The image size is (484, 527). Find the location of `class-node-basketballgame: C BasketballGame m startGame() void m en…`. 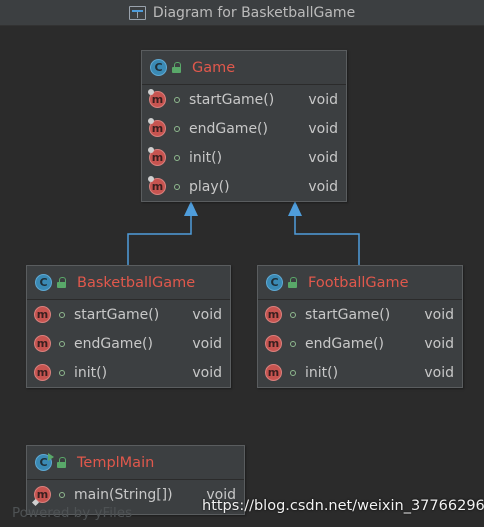

class-node-basketballgame: C BasketballGame m startGame() void m en… is located at coordinates (128, 326).